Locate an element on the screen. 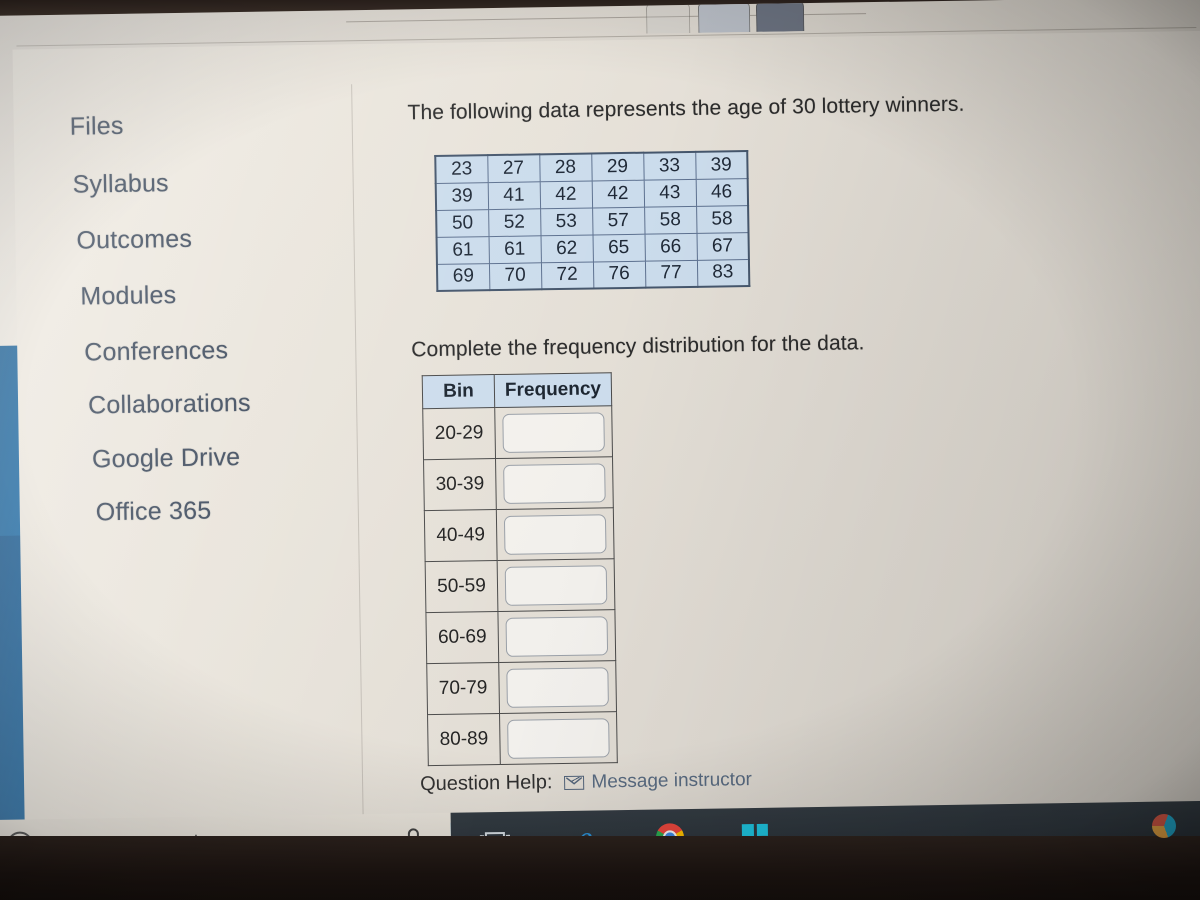  data-cell: 23 is located at coordinates (461, 169).